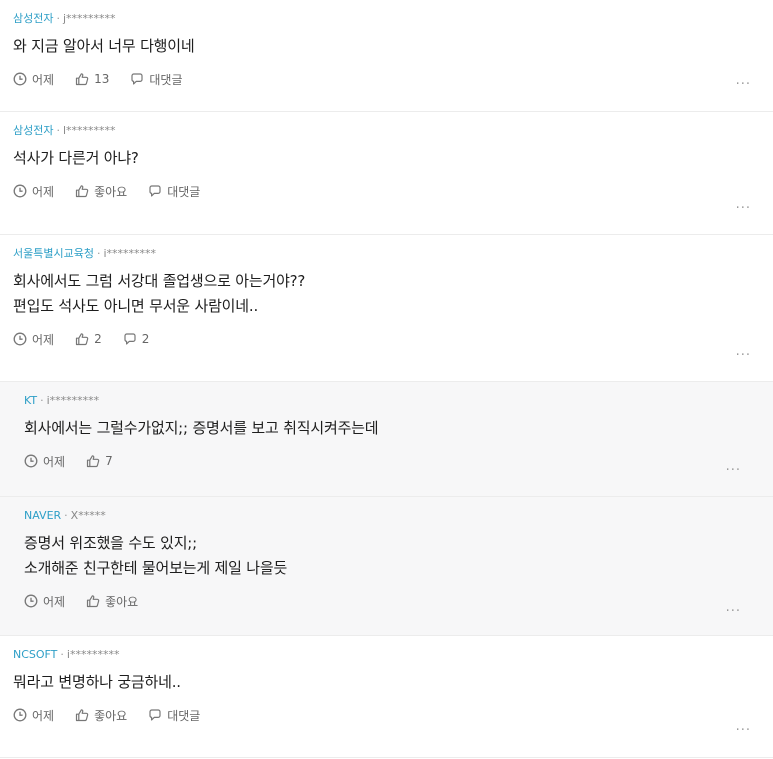 This screenshot has width=773, height=759. What do you see at coordinates (386, 254) in the screenshot?
I see `comment-meta: 서울특별시교육청 · i*********` at bounding box center [386, 254].